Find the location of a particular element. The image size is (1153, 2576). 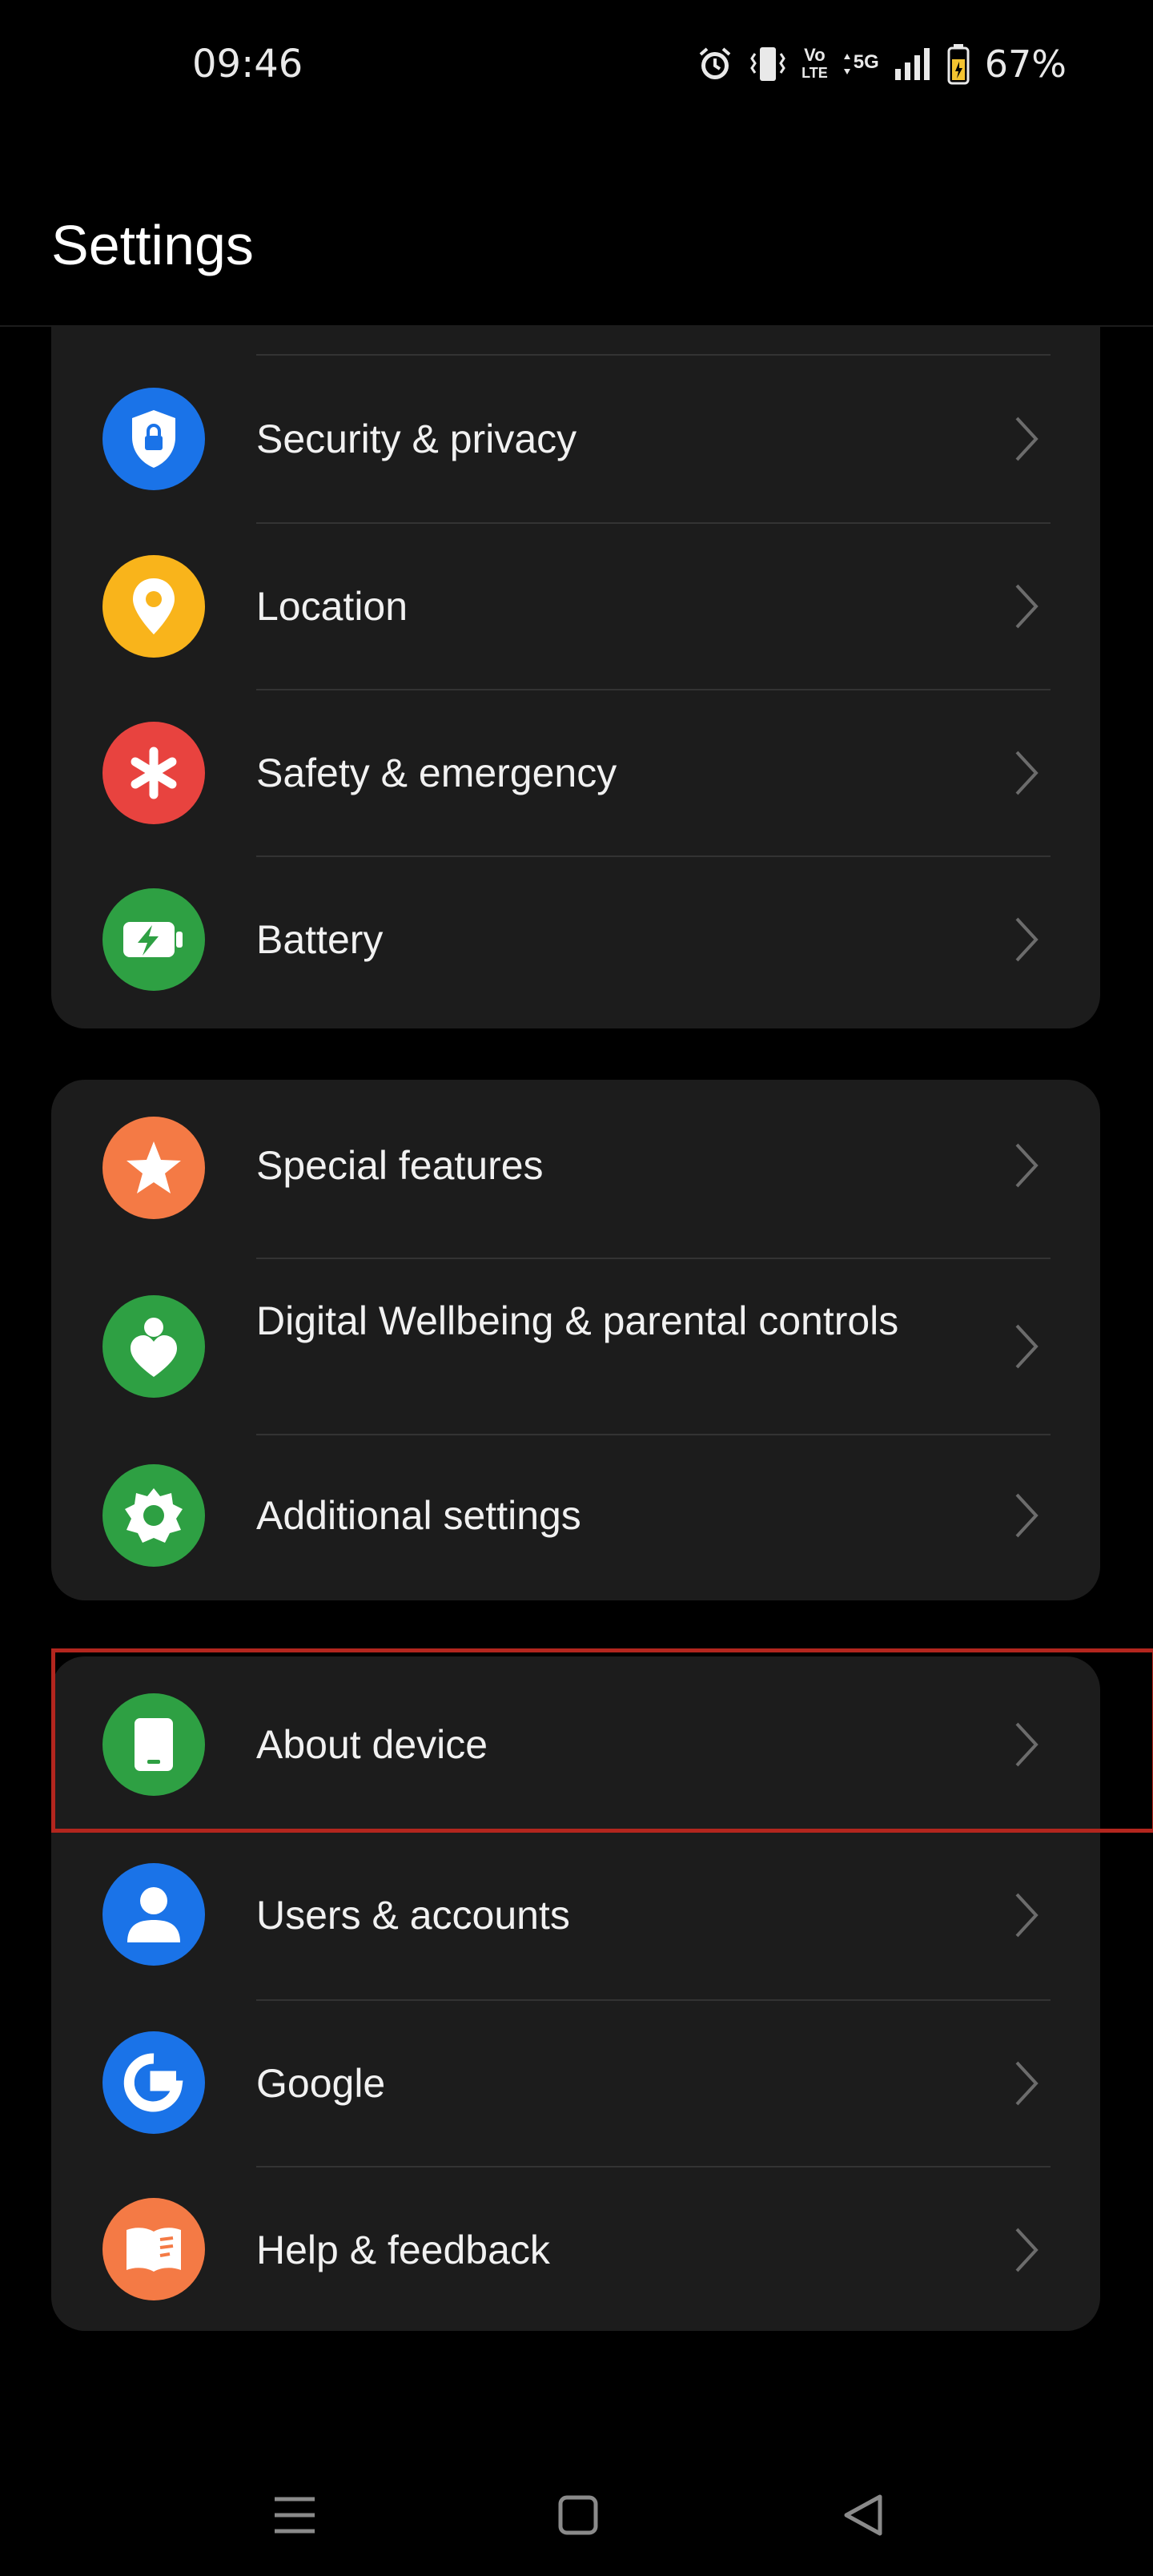

volte-label-bottom: LTE is located at coordinates (814, 73).